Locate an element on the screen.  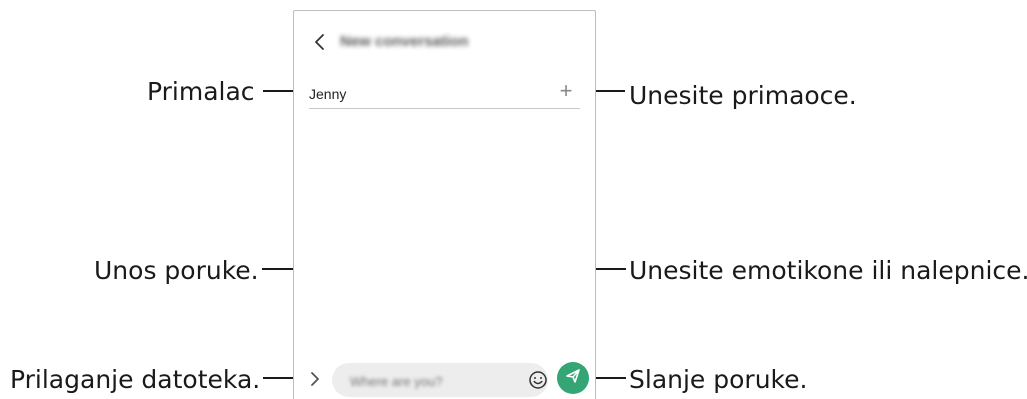
callout-send-message: Slanje poruke. is located at coordinates (718, 379).